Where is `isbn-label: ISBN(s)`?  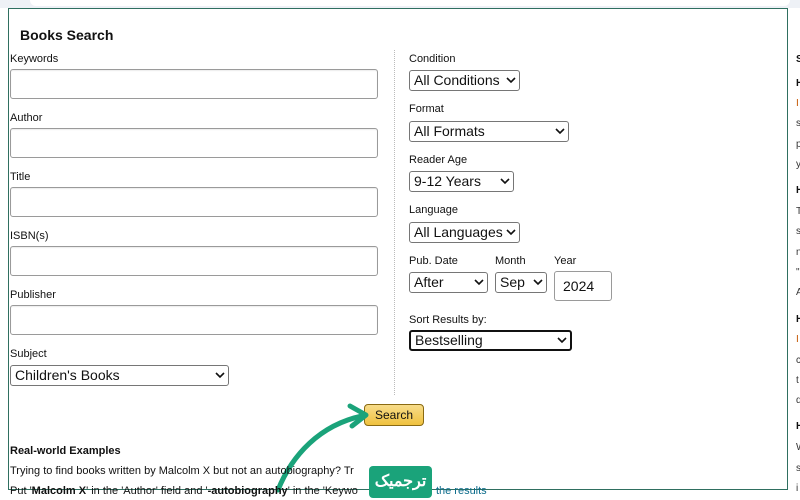
isbn-label: ISBN(s) is located at coordinates (29, 236).